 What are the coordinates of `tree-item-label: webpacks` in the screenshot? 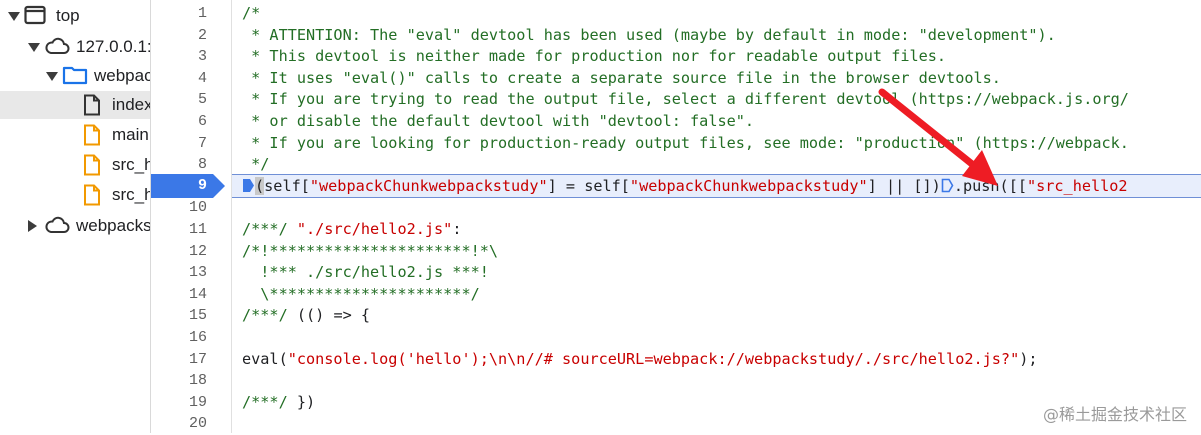 It's located at (113, 225).